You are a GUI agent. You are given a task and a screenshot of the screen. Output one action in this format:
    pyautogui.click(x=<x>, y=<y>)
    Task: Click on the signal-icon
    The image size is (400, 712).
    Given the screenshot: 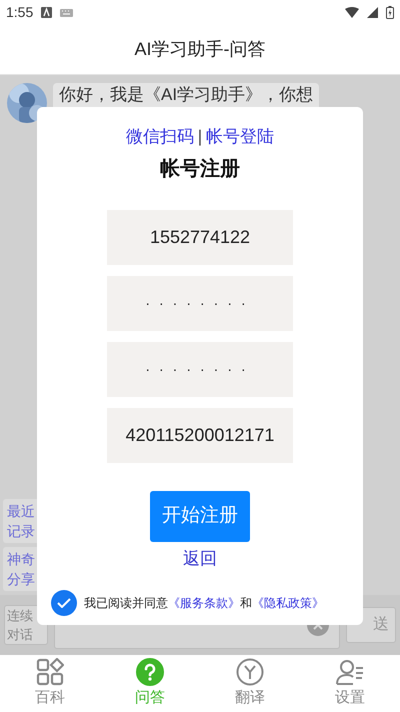 What is the action you would take?
    pyautogui.click(x=372, y=12)
    